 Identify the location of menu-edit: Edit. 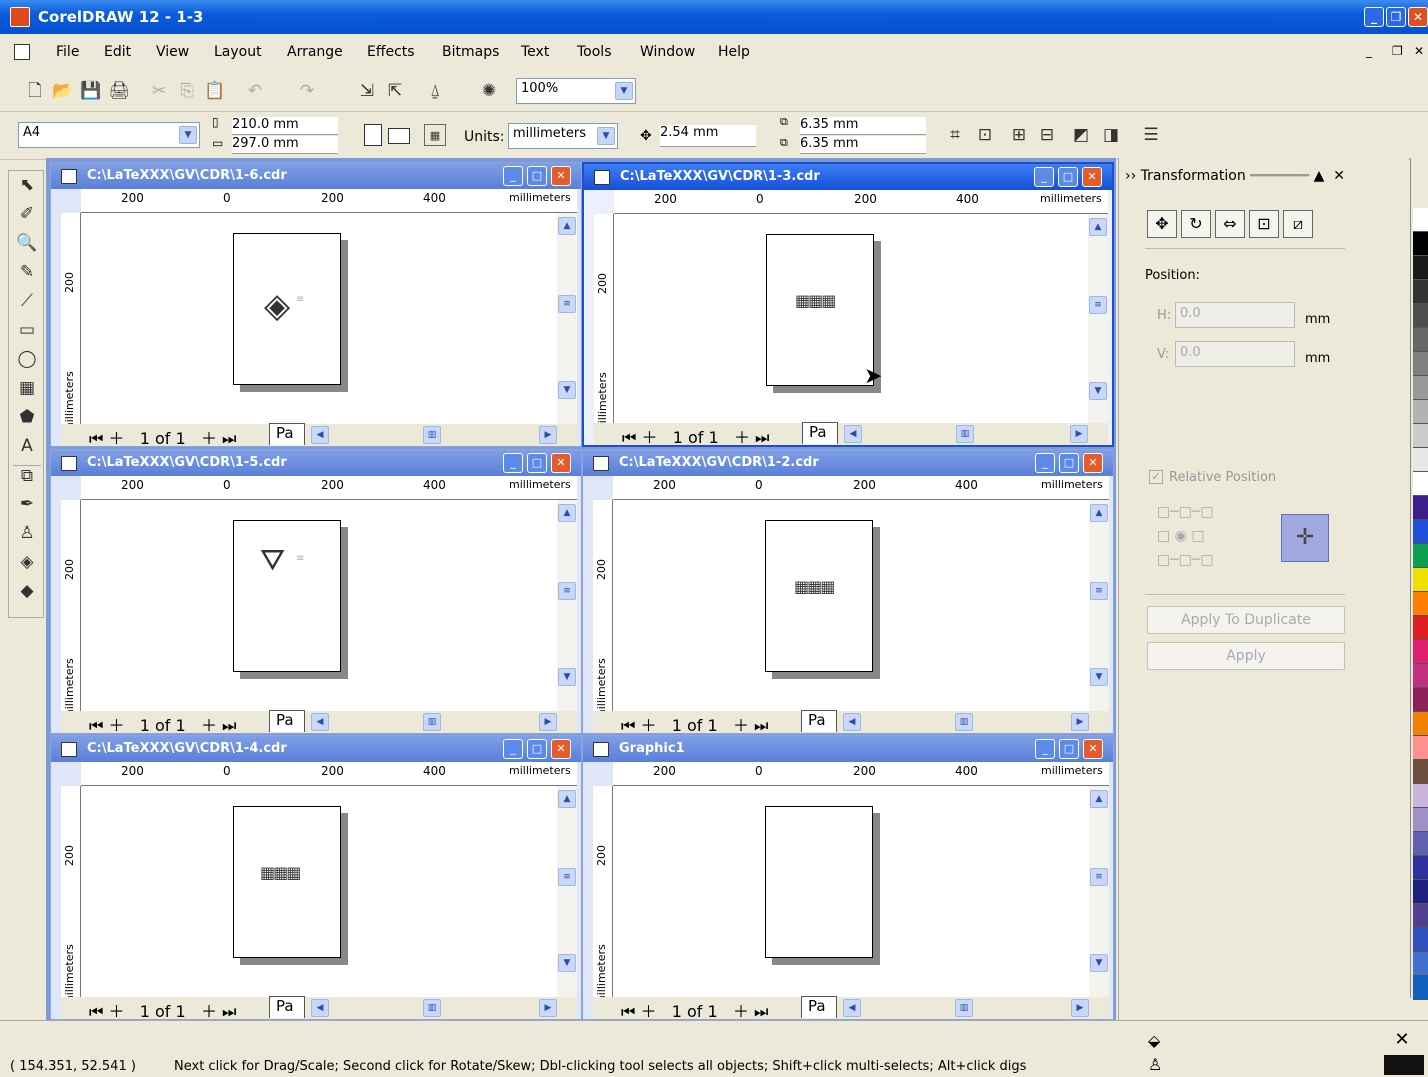
(117, 52).